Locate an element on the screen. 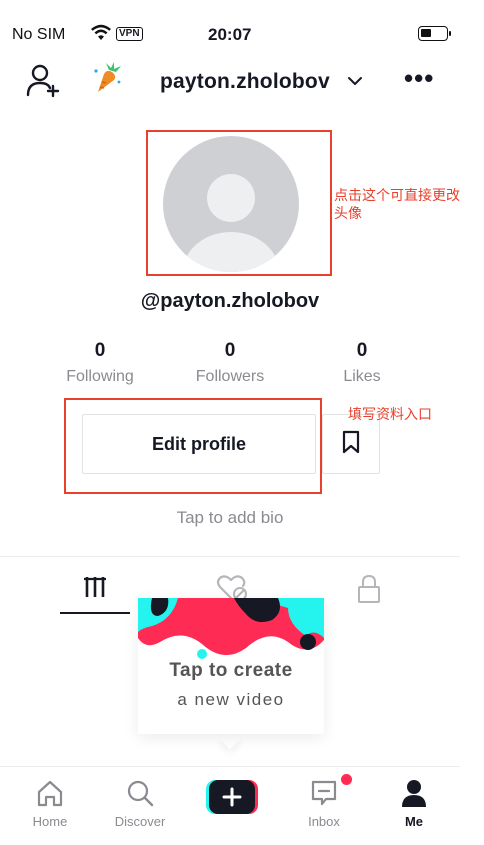  header-username: payton.zholobov is located at coordinates (245, 82).